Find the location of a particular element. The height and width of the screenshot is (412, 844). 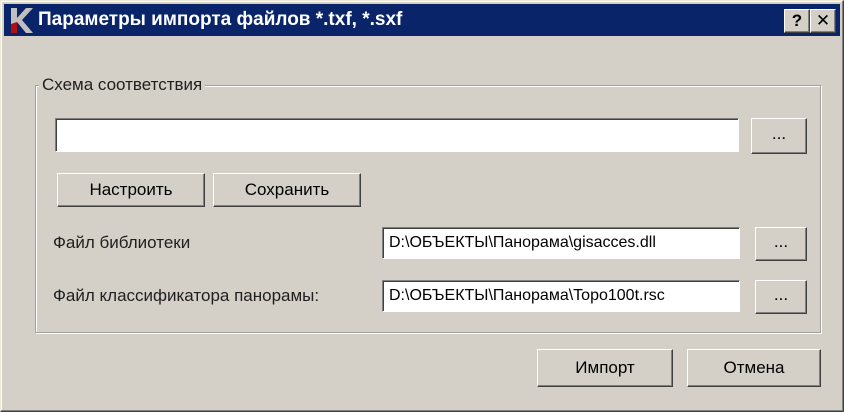

import-button: Импорт is located at coordinates (605, 368).